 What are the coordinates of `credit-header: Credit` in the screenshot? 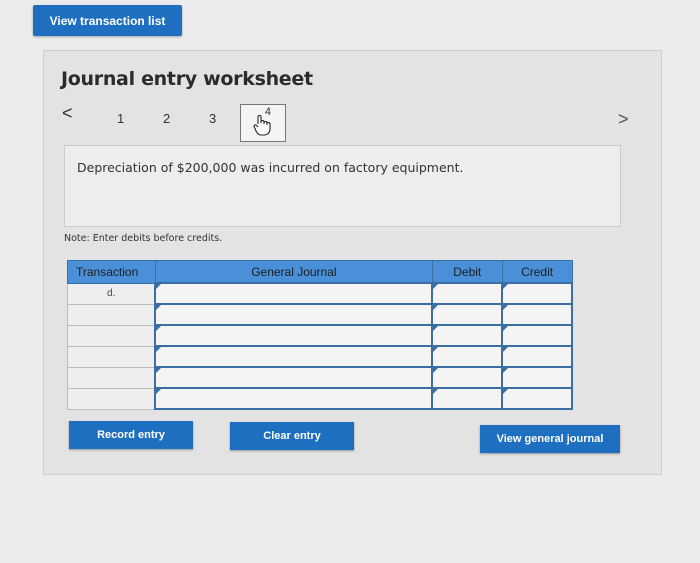 It's located at (537, 272).